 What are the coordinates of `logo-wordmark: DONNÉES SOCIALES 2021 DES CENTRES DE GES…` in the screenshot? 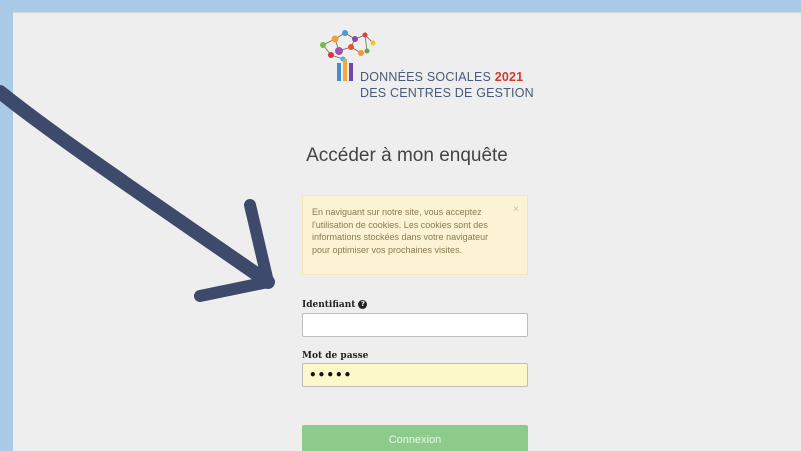 It's located at (447, 85).